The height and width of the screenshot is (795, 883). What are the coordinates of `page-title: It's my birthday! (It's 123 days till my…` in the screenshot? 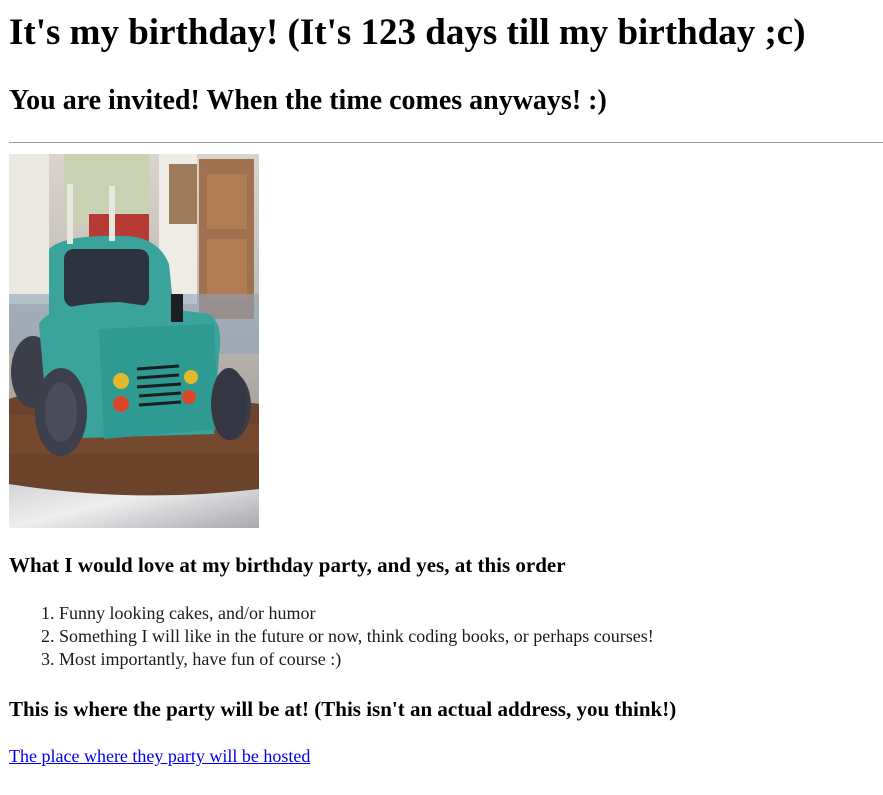 It's located at (407, 32).